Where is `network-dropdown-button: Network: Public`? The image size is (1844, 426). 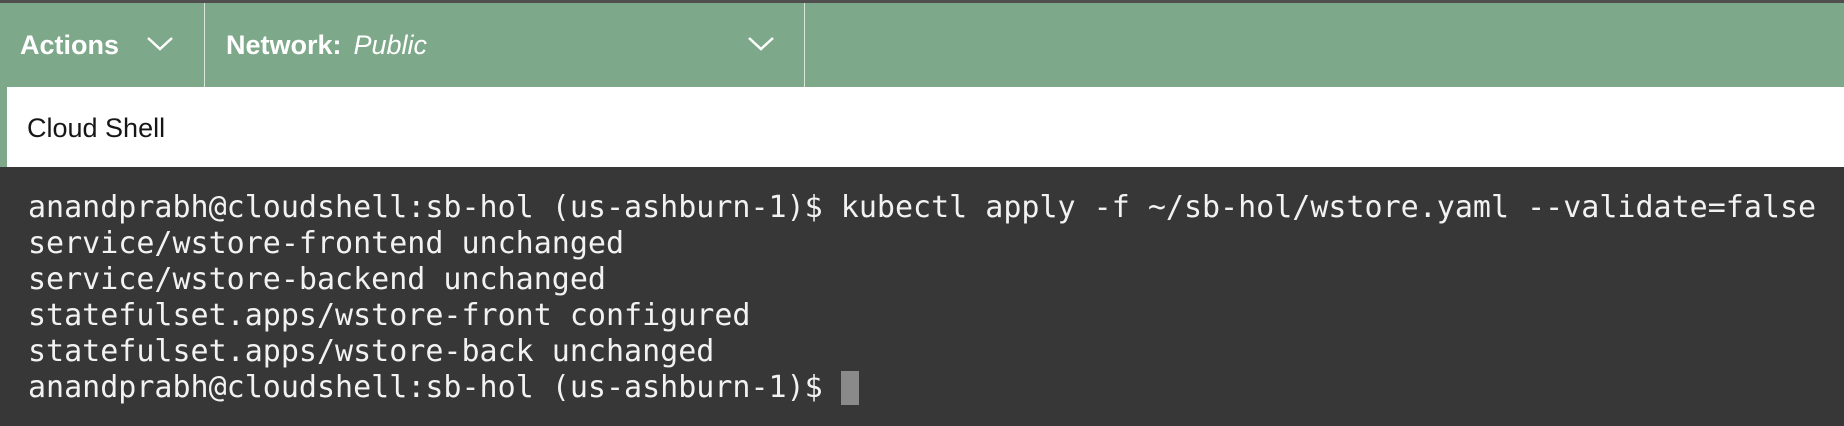
network-dropdown-button: Network: Public is located at coordinates (516, 45).